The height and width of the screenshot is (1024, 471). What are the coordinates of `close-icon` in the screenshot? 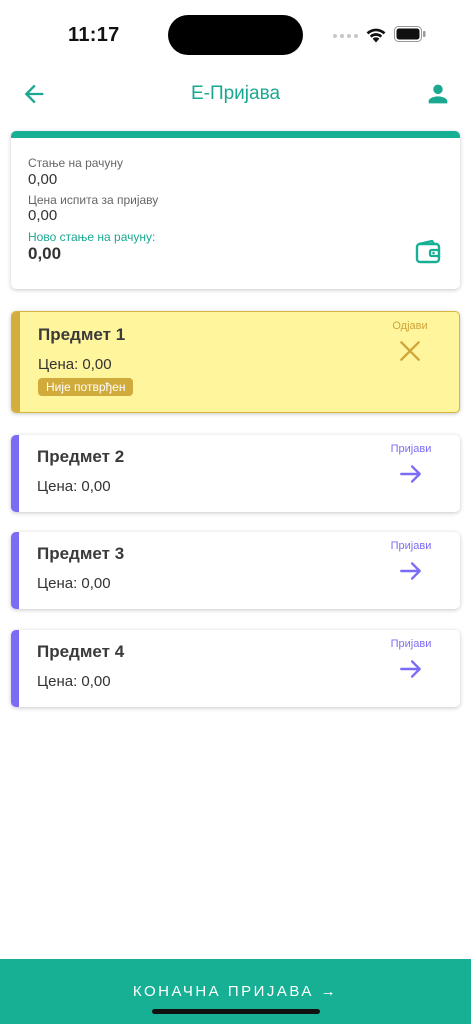 It's located at (410, 351).